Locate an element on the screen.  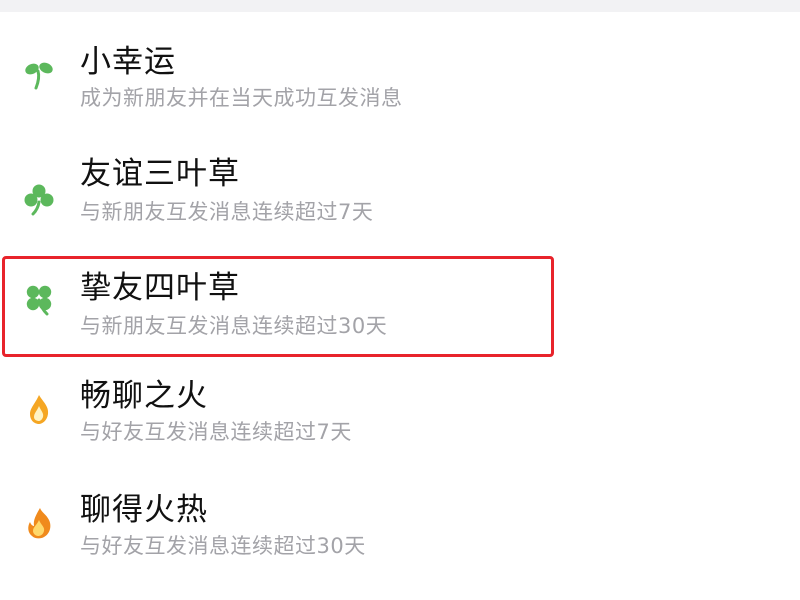
item-title: 小幸运 is located at coordinates (128, 62).